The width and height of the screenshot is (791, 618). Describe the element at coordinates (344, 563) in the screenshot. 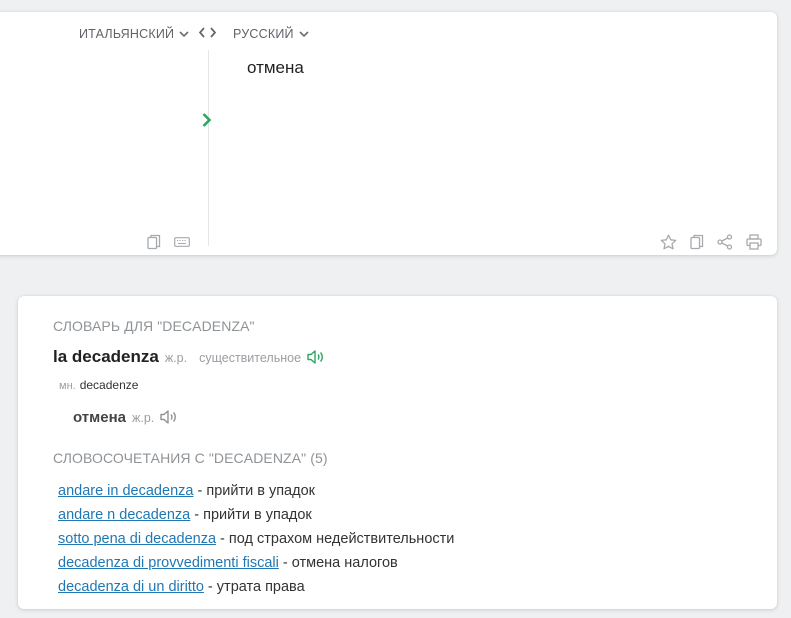

I see `phrase-translation: отмена налогов` at that location.